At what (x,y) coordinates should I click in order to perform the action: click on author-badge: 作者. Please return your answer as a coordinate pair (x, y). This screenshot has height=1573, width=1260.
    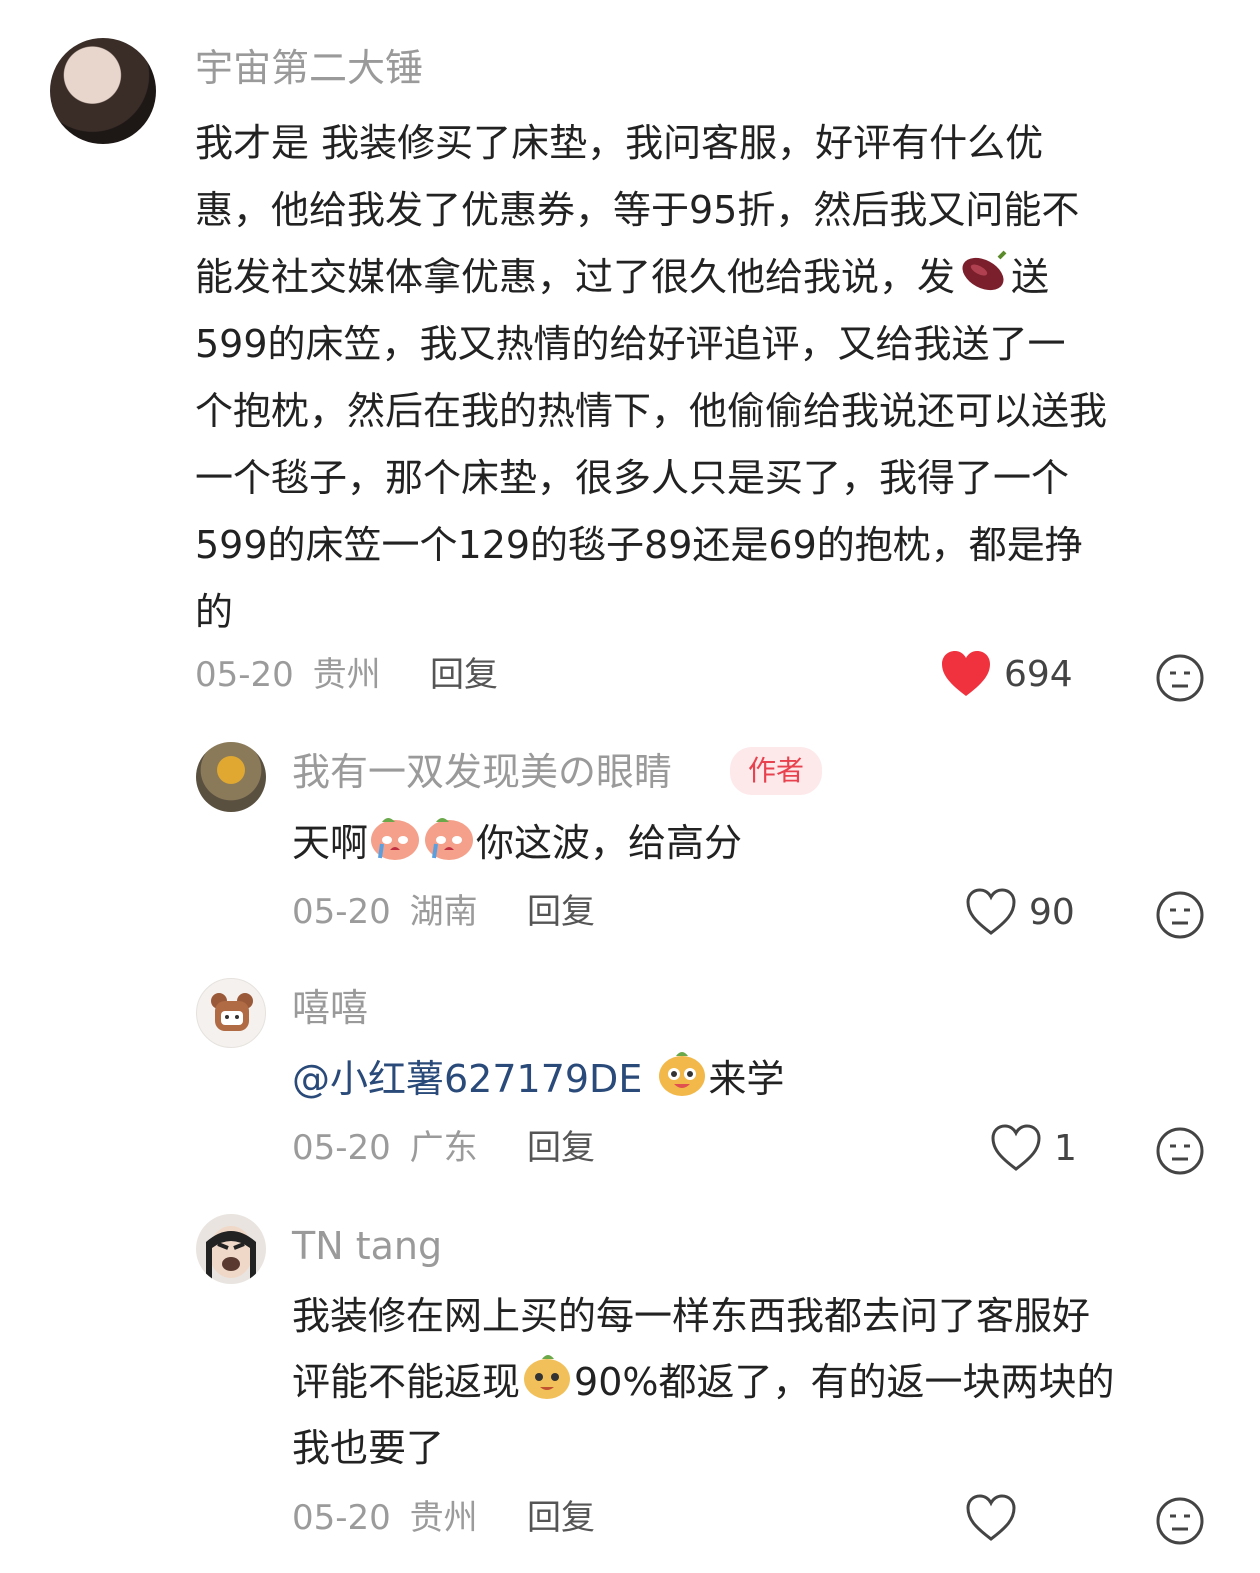
    Looking at the image, I should click on (776, 771).